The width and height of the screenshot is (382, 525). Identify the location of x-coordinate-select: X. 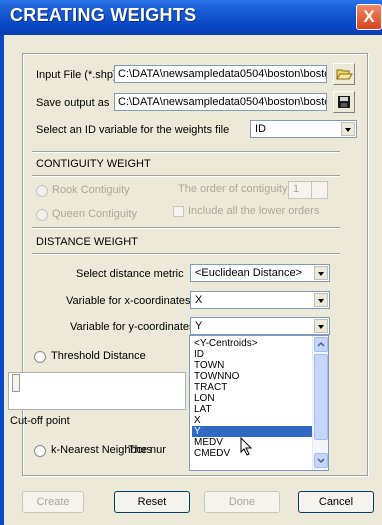
(260, 300).